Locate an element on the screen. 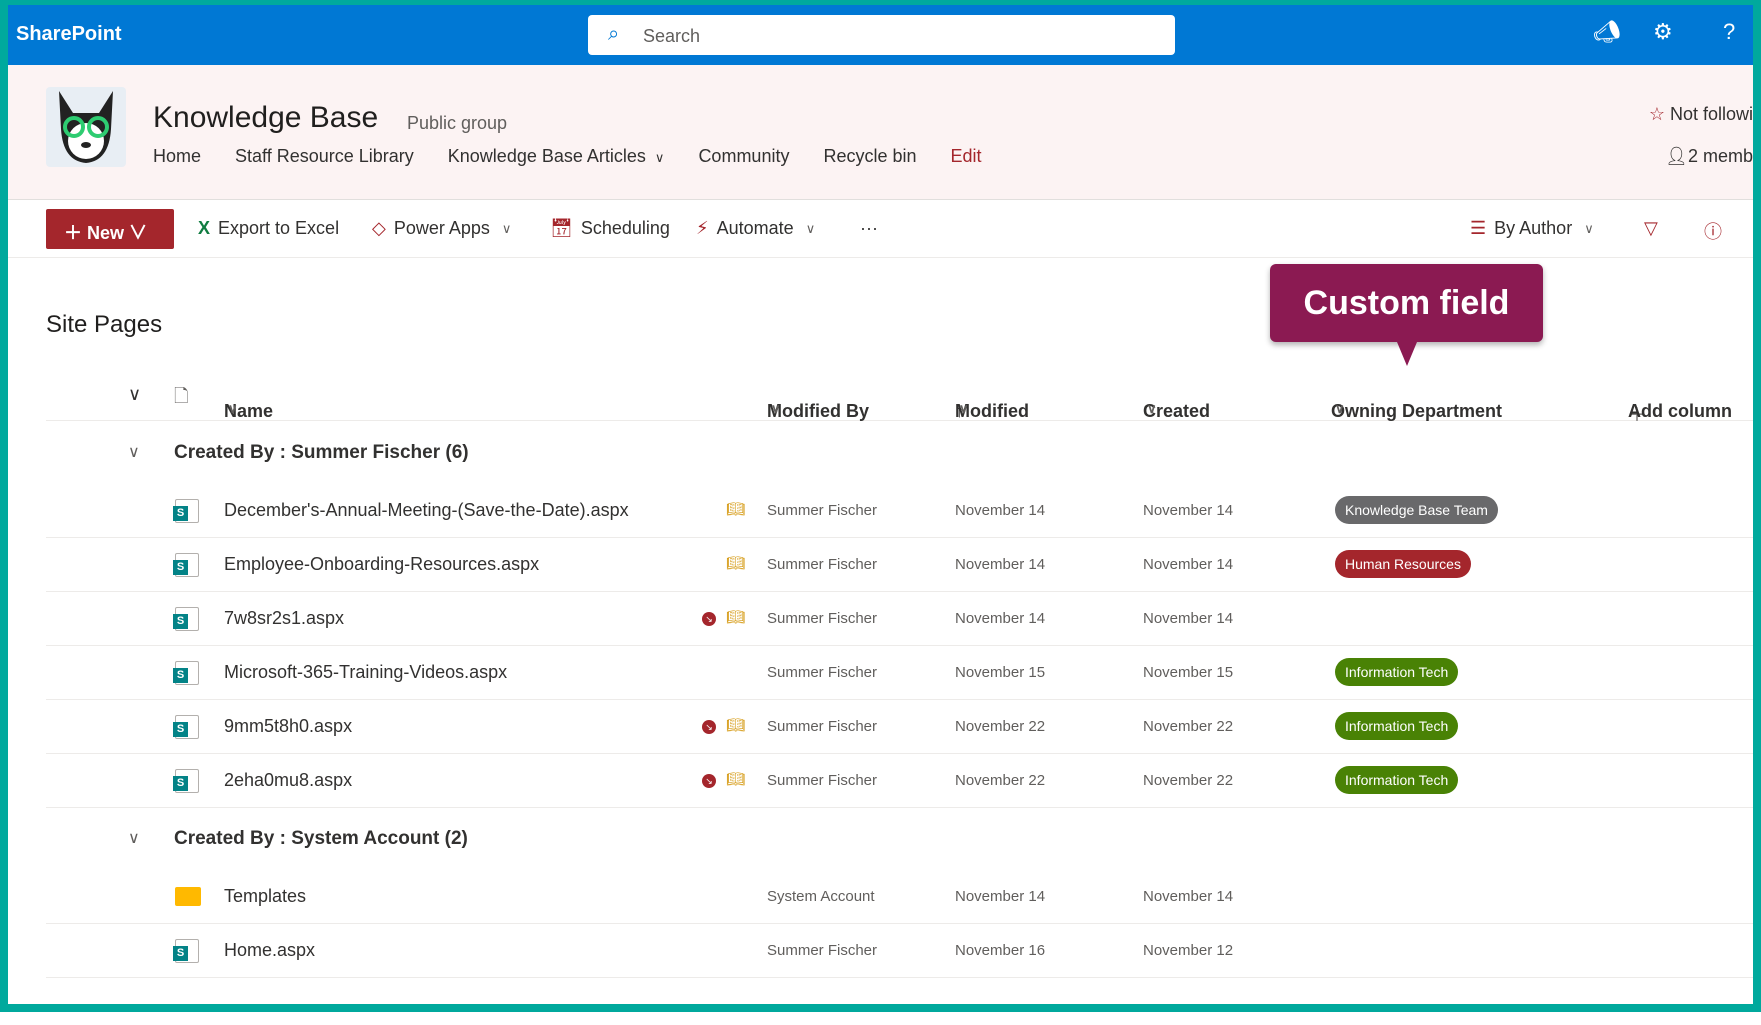 This screenshot has height=1025, width=1761. file-name: 9mm5t8h0.aspx is located at coordinates (288, 726).